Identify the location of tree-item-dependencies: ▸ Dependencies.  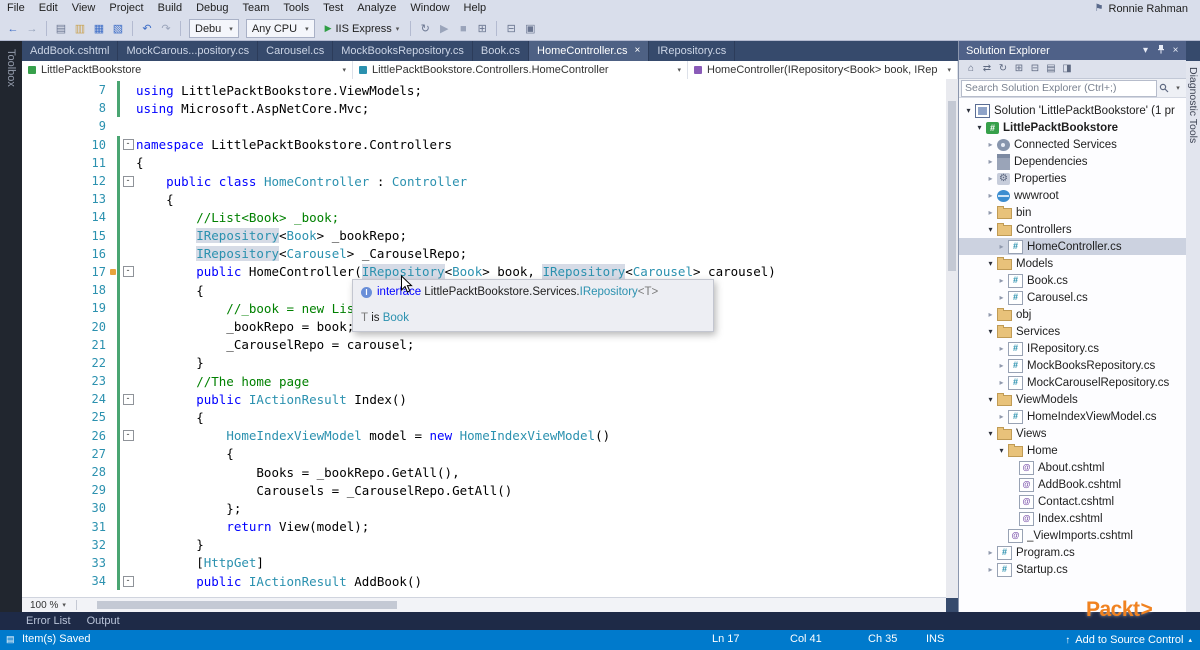
(1073, 161).